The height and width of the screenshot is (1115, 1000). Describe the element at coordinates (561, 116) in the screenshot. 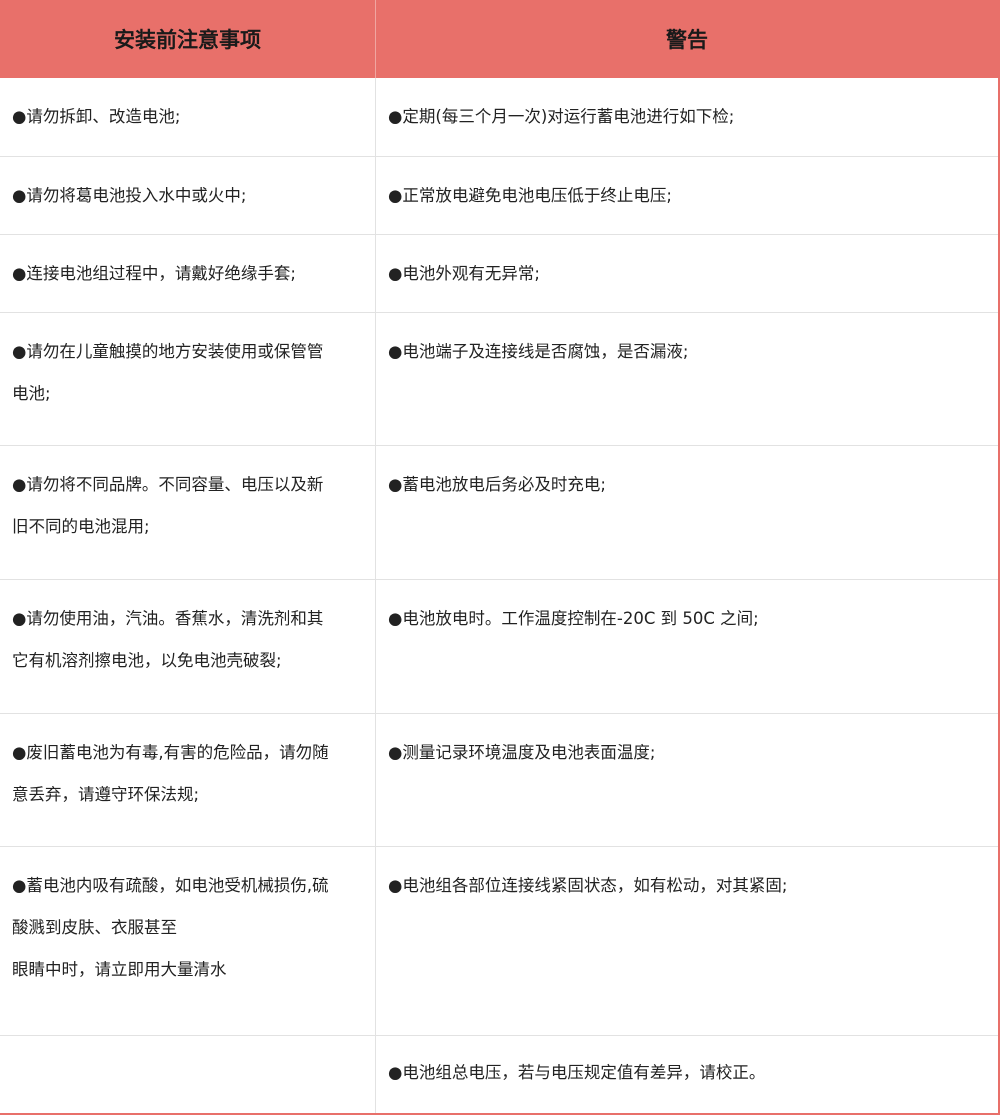

I see `warning-text: ●定期(每三个月一次)对运行蓄电池进行如下检;` at that location.